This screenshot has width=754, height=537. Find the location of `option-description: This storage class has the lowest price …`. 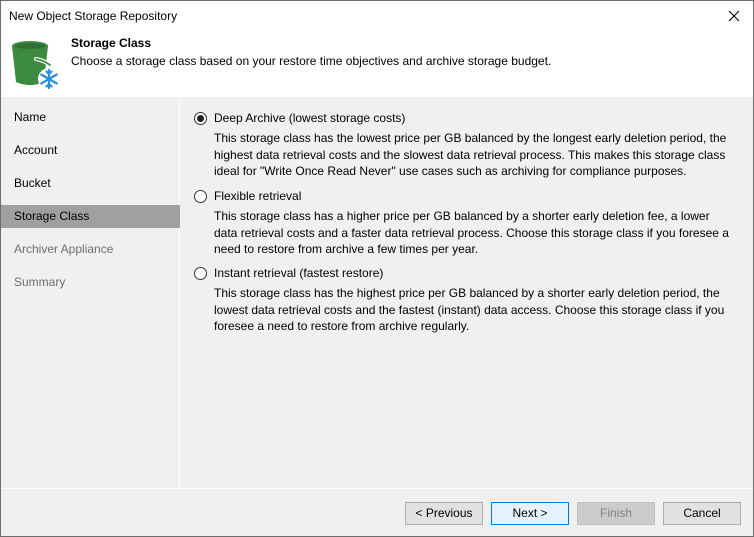

option-description: This storage class has the lowest price … is located at coordinates (470, 154).